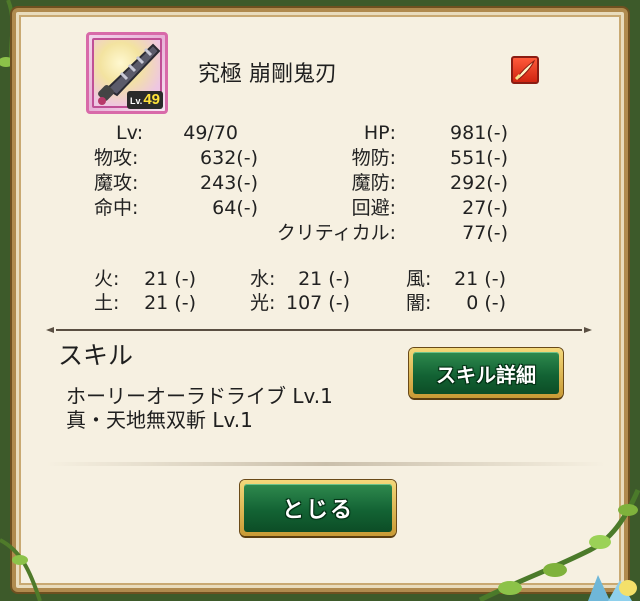 This screenshot has width=640, height=601. What do you see at coordinates (379, 133) in the screenshot?
I see `stat-label-hp: HP:` at bounding box center [379, 133].